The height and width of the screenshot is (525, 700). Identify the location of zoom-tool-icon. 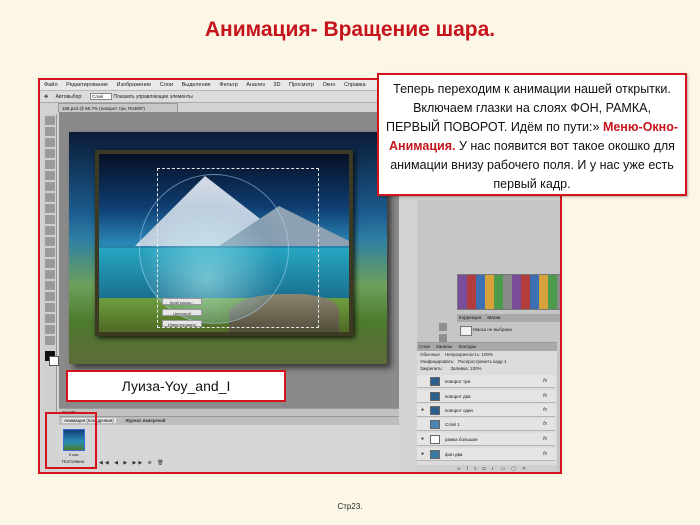
(49, 340).